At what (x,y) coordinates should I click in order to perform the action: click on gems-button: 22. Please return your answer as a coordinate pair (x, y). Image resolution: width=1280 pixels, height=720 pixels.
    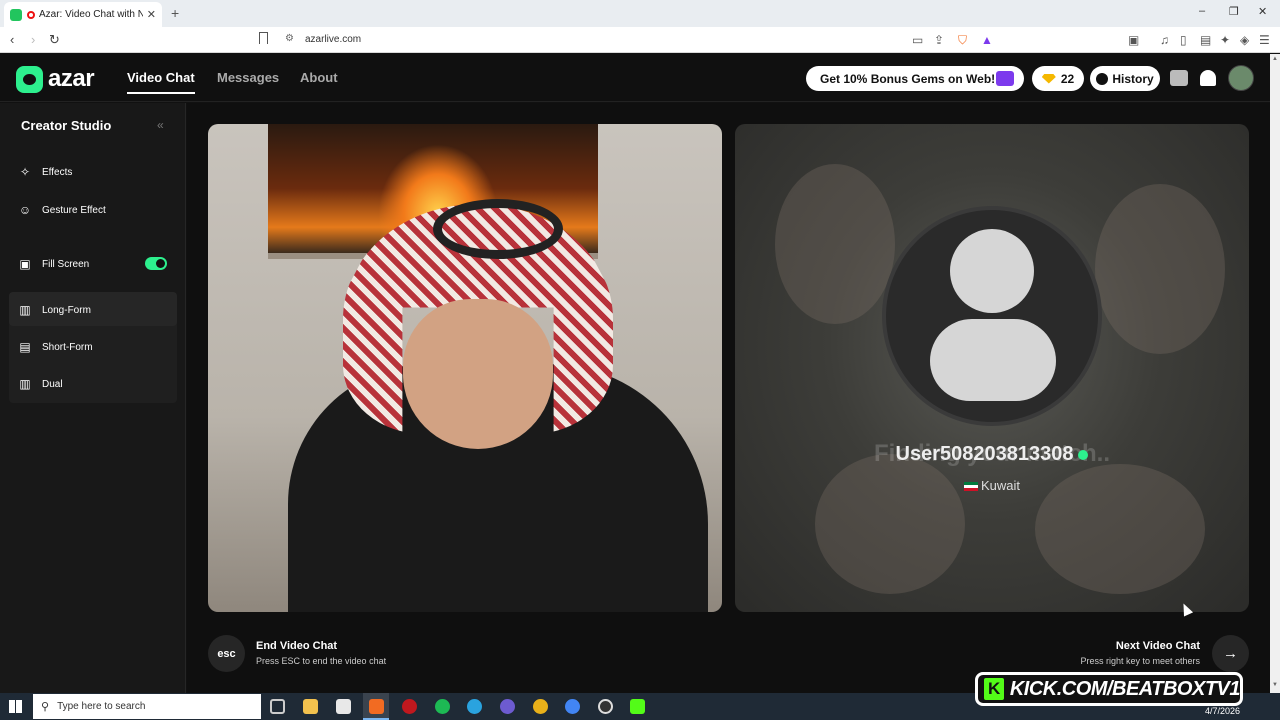
    Looking at the image, I should click on (1058, 78).